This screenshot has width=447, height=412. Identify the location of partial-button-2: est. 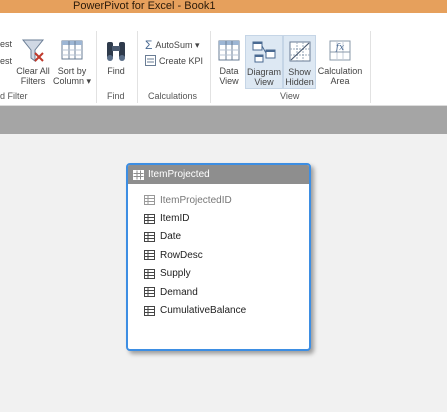
(6, 61).